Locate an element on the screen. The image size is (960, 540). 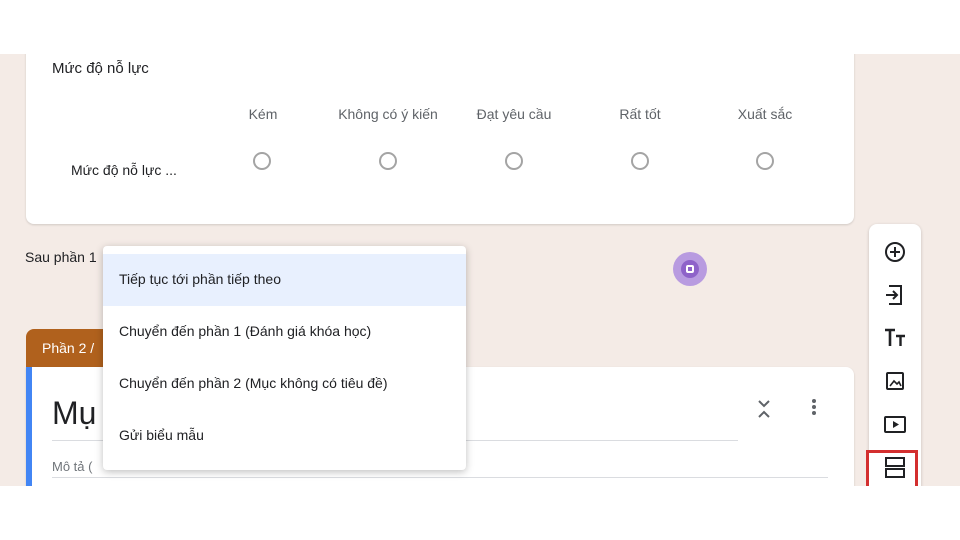
add-section-highlight is located at coordinates (892, 468).